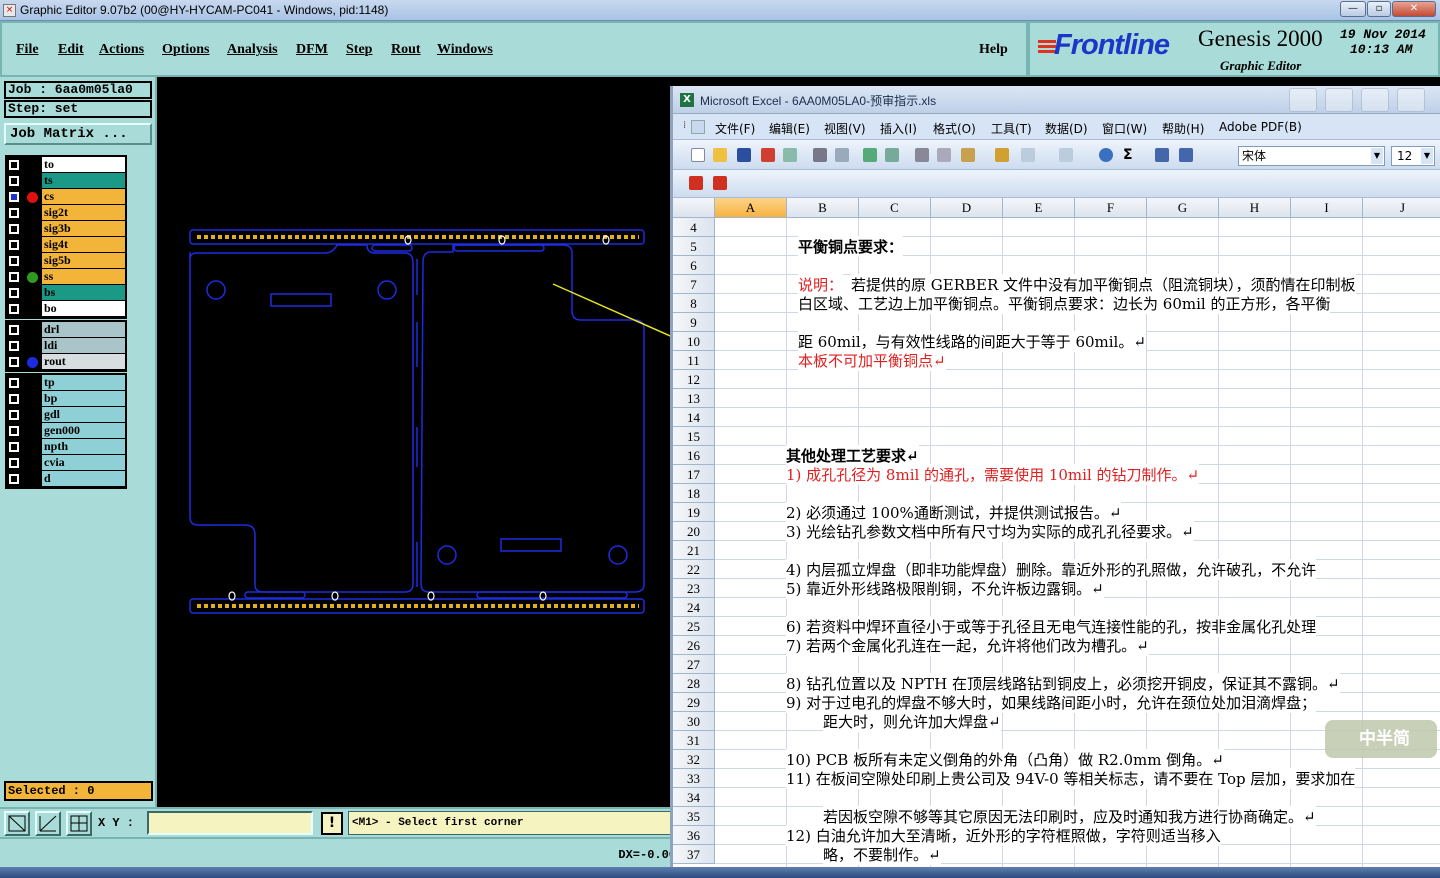 Image resolution: width=1440 pixels, height=878 pixels. I want to click on menu-edit: Edit, so click(71, 50).